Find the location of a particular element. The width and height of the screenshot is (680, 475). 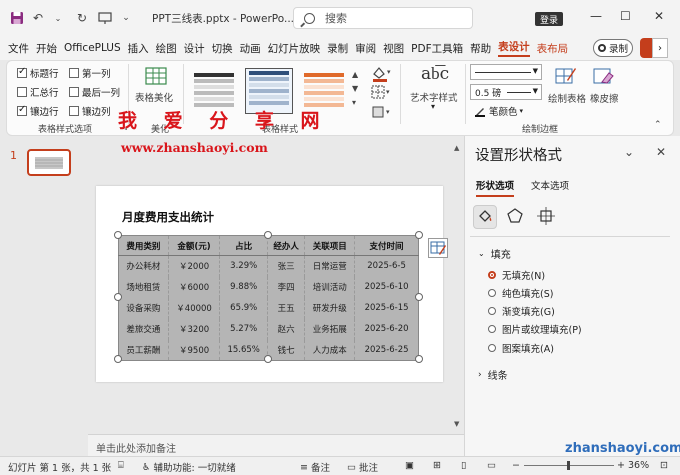

table-cell: 研发升级 is located at coordinates (329, 308).